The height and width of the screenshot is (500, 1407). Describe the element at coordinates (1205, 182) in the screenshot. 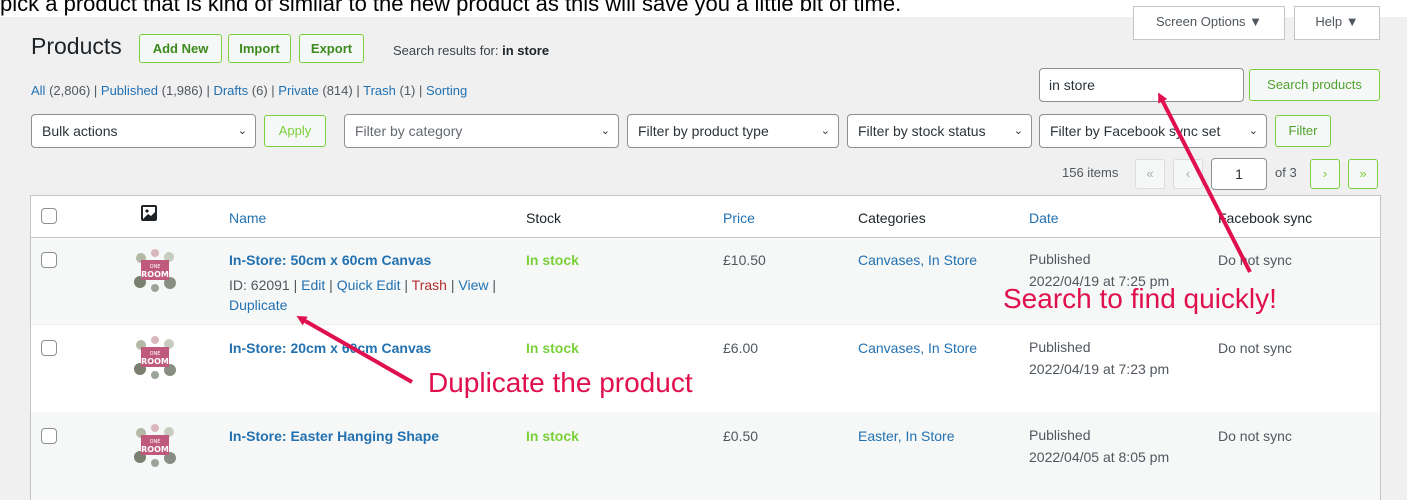

I see `search-arrow` at that location.